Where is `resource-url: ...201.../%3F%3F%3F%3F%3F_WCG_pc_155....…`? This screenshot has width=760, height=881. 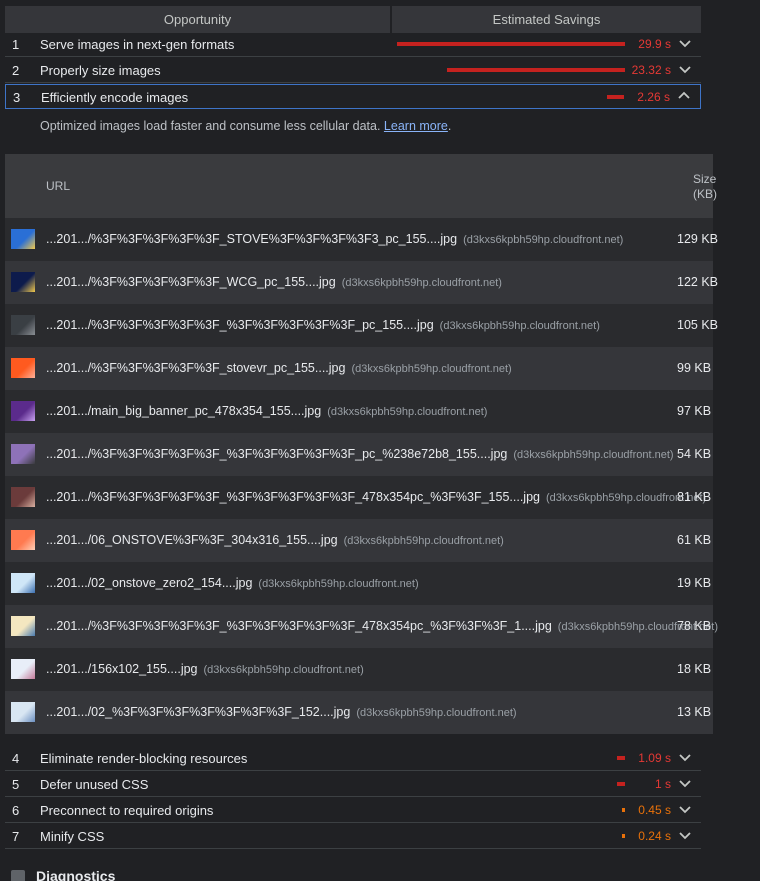
resource-url: ...201.../%3F%3F%3F%3F%3F_WCG_pc_155....… is located at coordinates (191, 282).